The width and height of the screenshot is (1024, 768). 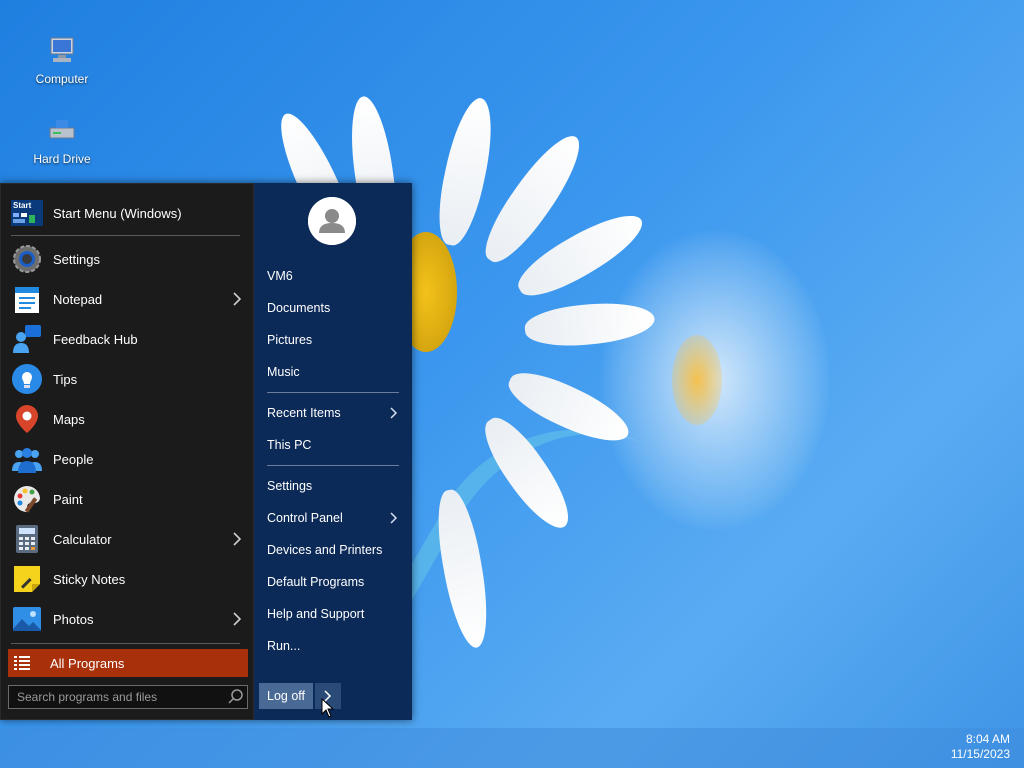 I want to click on user-avatar, so click(x=332, y=221).